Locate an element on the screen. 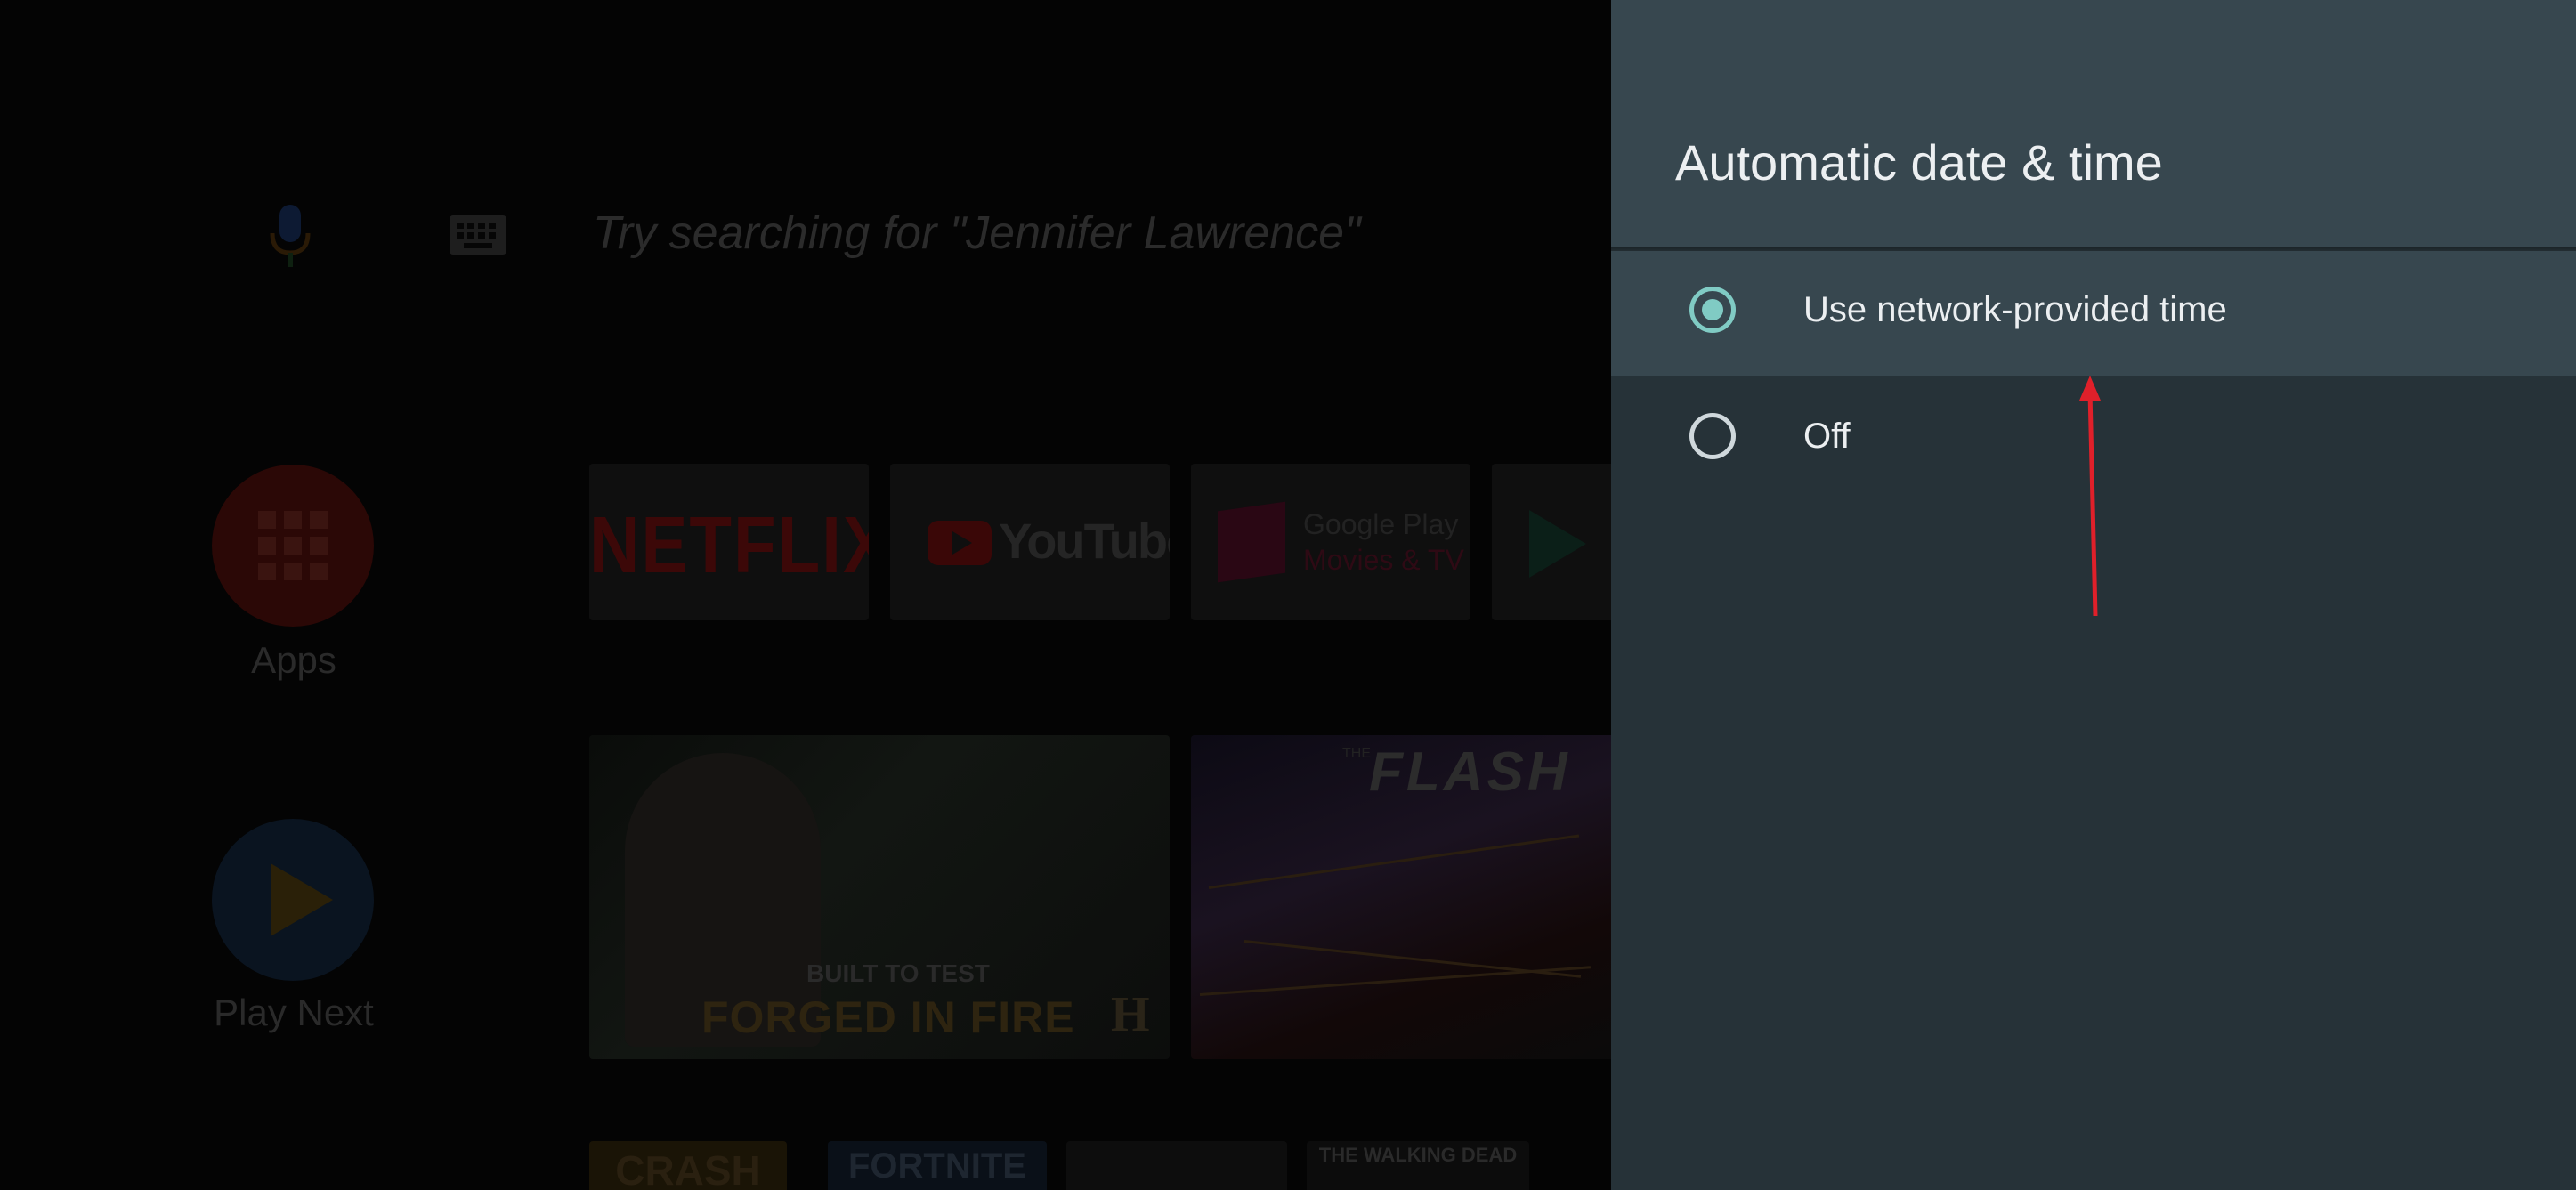  option-label: Off is located at coordinates (1827, 437).